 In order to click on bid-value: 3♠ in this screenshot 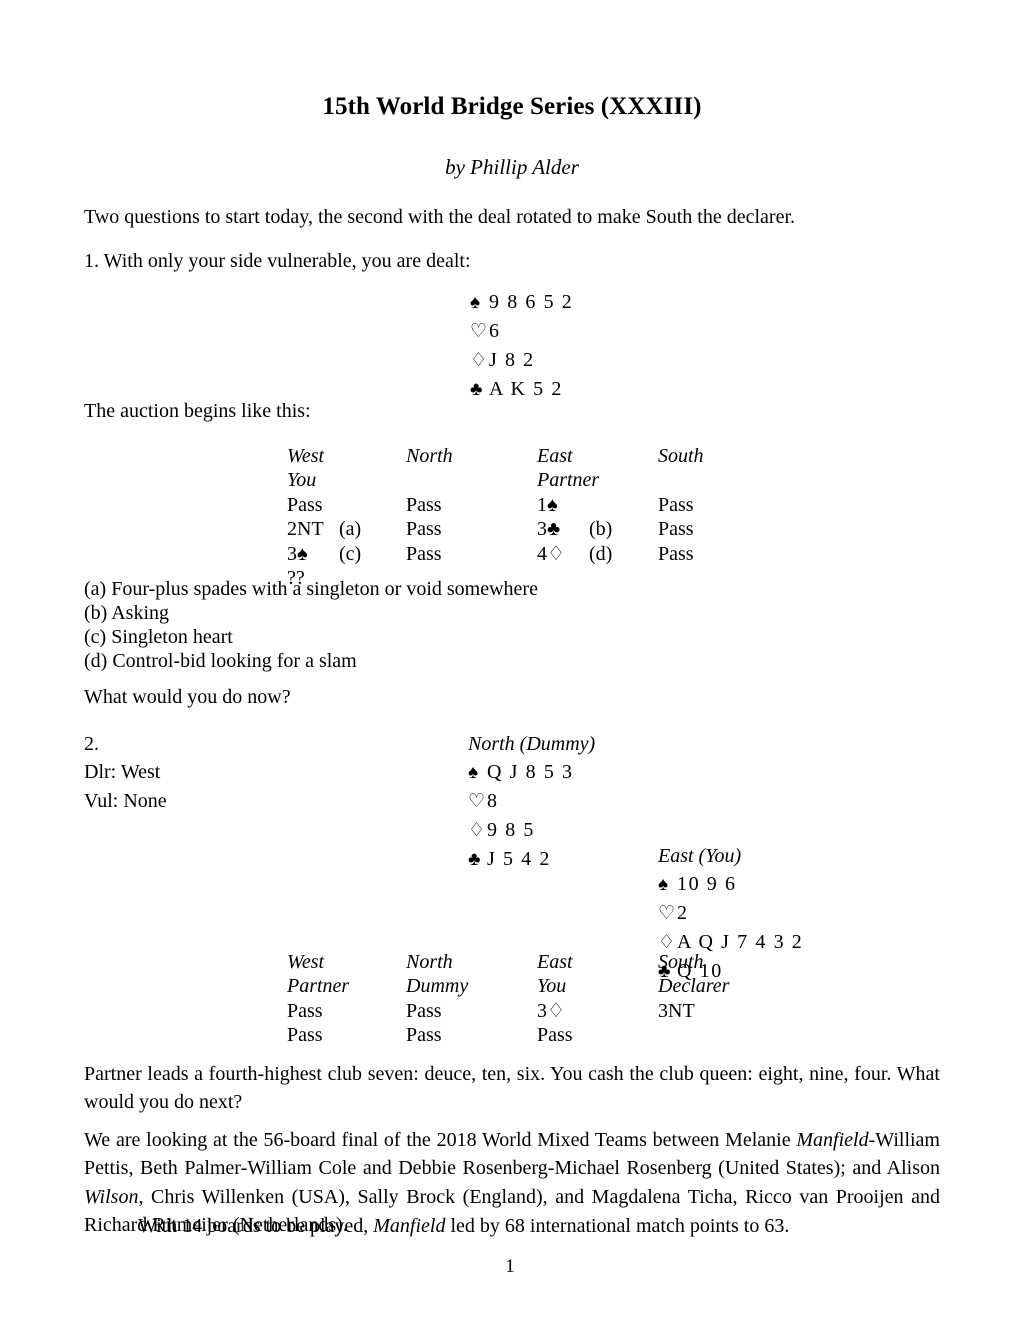, I will do `click(297, 553)`.